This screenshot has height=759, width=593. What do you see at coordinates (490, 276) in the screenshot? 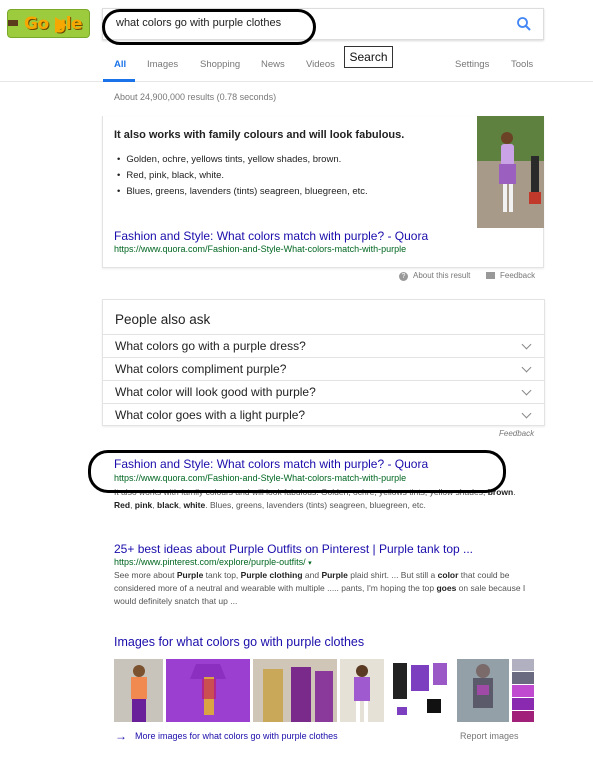
I see `feedback-icon` at bounding box center [490, 276].